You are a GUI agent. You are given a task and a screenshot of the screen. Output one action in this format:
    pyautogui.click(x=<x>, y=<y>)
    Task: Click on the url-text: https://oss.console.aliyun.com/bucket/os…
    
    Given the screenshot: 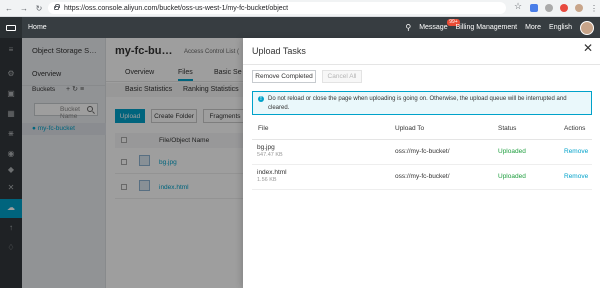 What is the action you would take?
    pyautogui.click(x=176, y=8)
    